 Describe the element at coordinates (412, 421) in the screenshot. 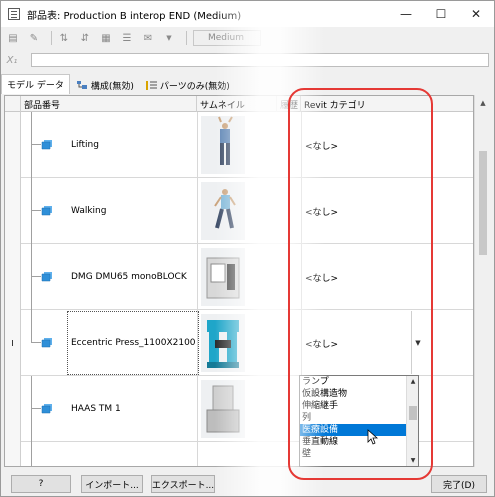

I see `dropdown-scrollbar: ▲ ▼` at that location.